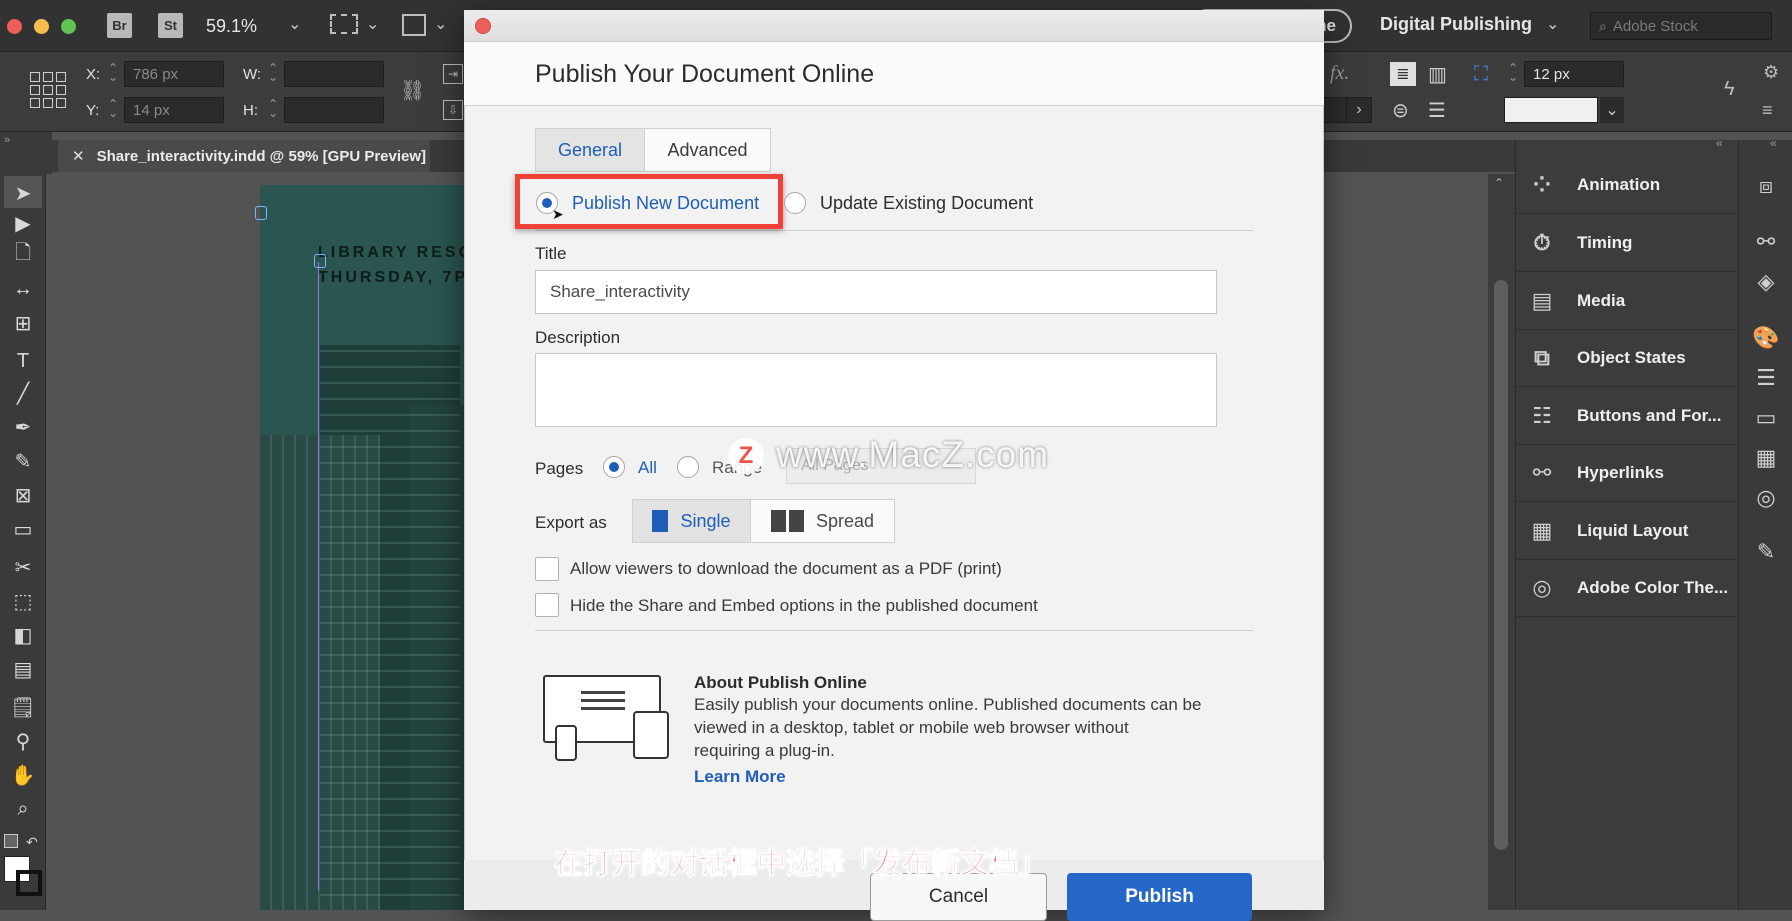 This screenshot has width=1792, height=921. I want to click on links-panel-icon: ⚯, so click(1766, 242).